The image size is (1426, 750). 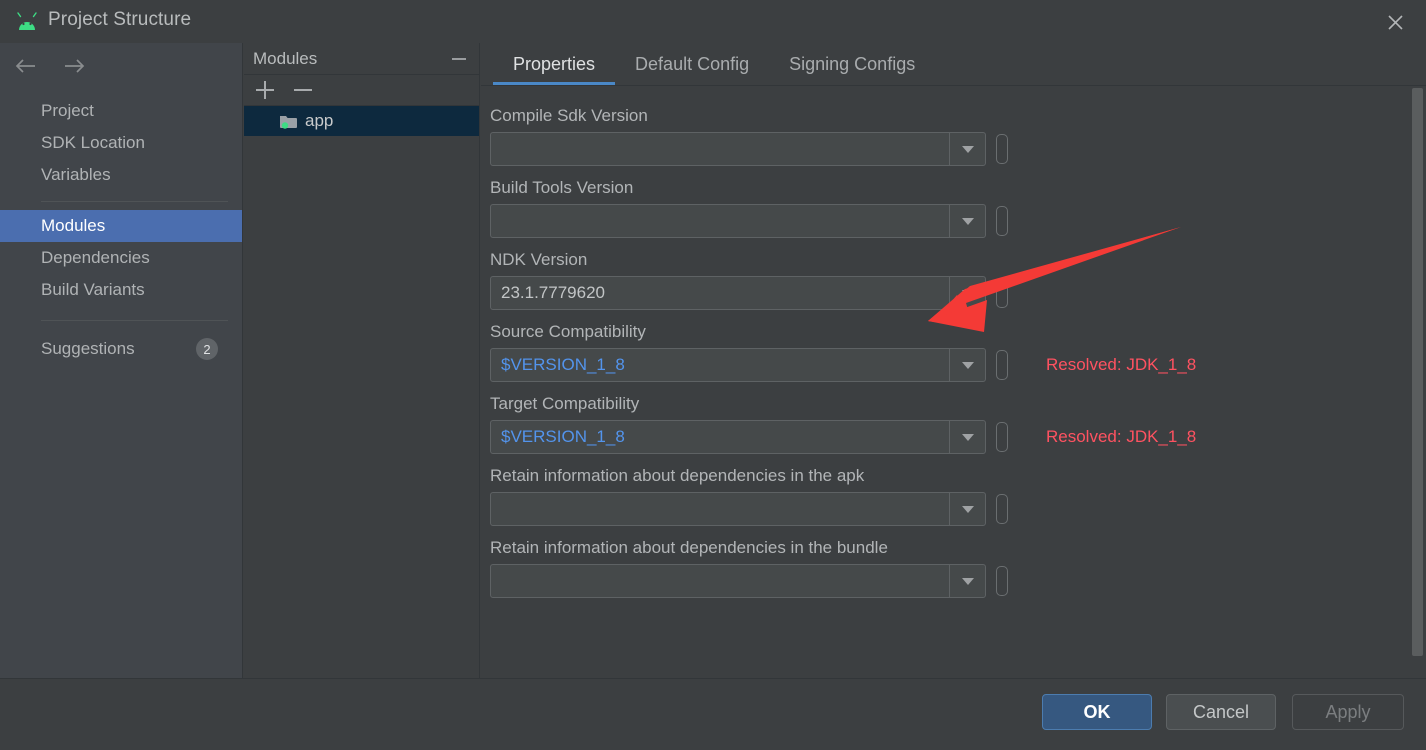 What do you see at coordinates (361, 59) in the screenshot?
I see `modules-panel-header: Modules` at bounding box center [361, 59].